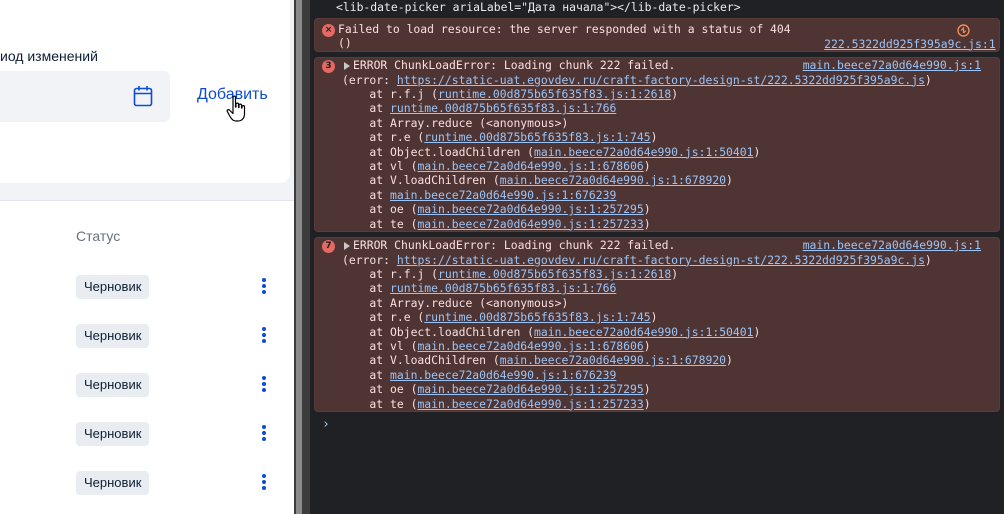 This screenshot has height=514, width=1004. I want to click on date-filter-card: иод изменений Добавить, so click(145, 91).